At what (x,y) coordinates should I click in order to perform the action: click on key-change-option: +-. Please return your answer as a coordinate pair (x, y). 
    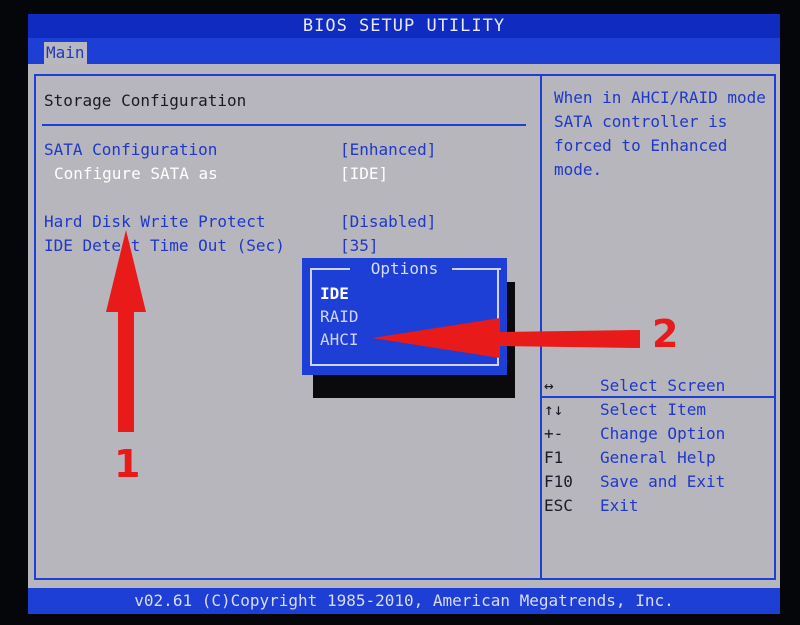
    Looking at the image, I should click on (554, 433).